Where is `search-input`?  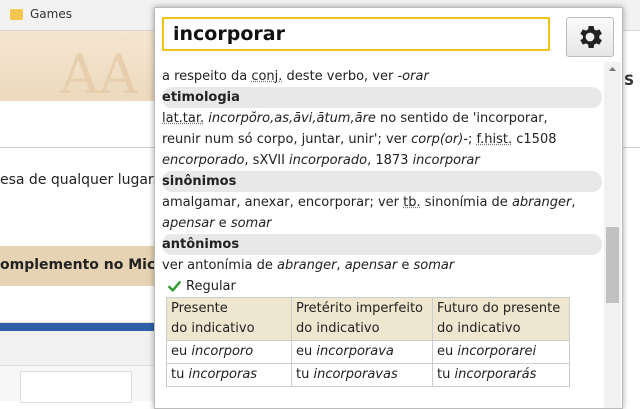 search-input is located at coordinates (356, 34).